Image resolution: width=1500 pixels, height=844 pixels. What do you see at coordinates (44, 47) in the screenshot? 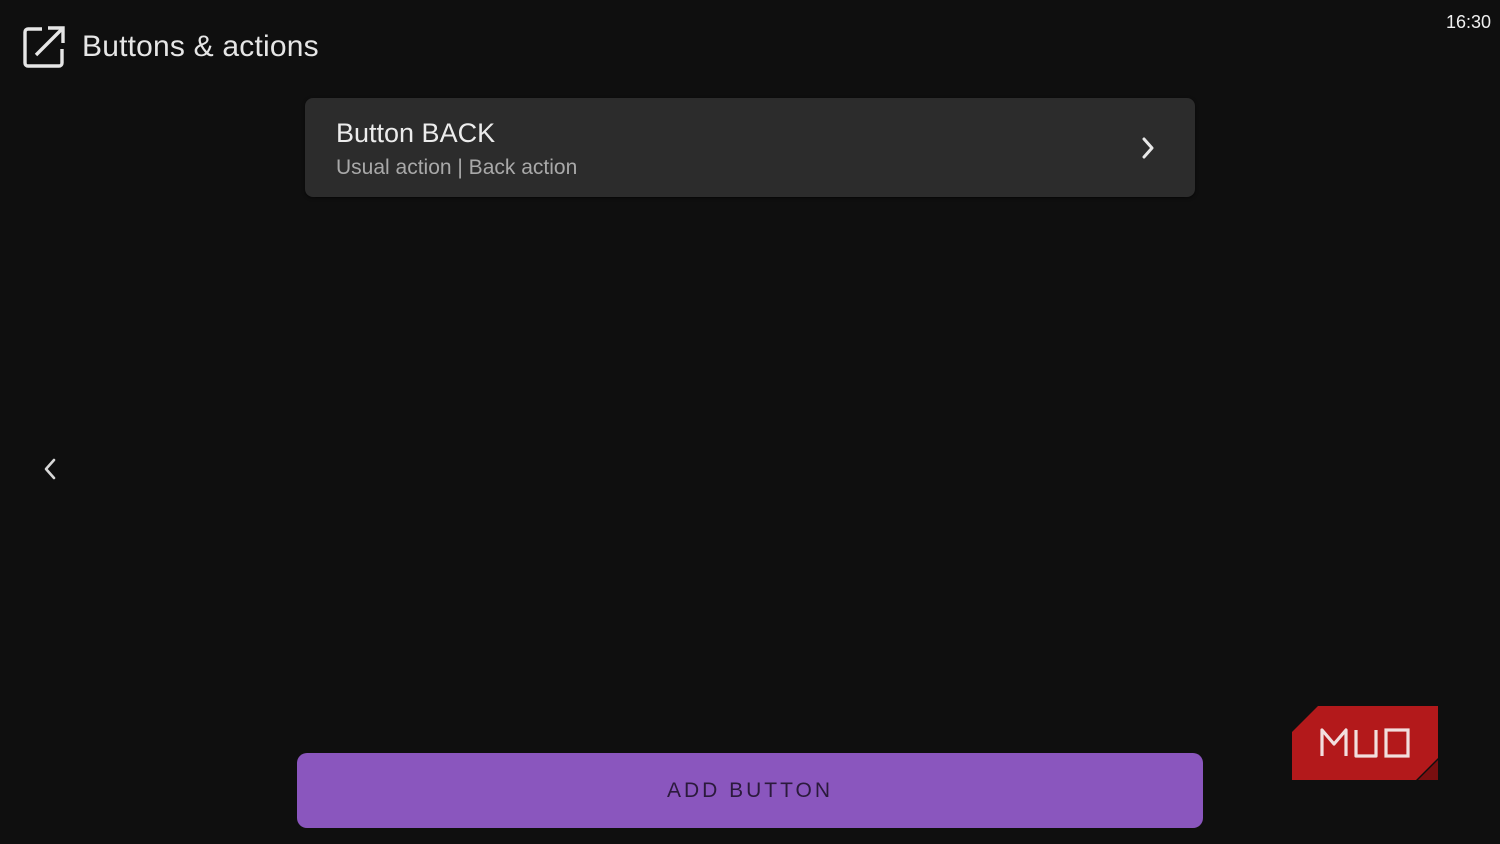
I see `edit-external-icon` at bounding box center [44, 47].